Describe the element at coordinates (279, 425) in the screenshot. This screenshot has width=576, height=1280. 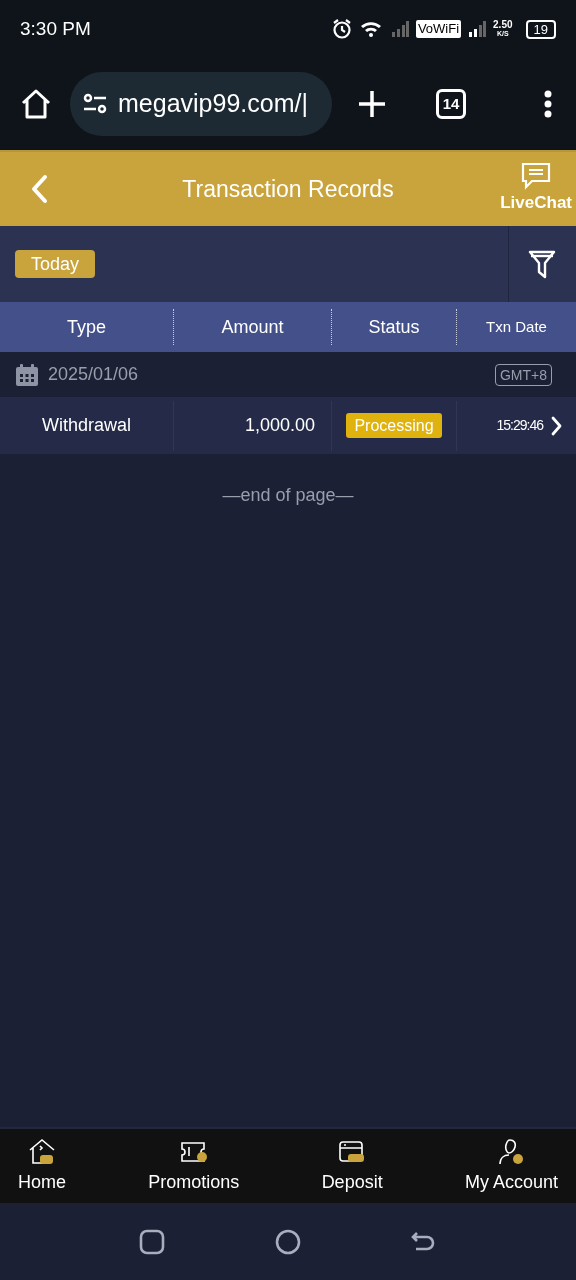
I see `amount-cell-text: 1,000.00` at that location.